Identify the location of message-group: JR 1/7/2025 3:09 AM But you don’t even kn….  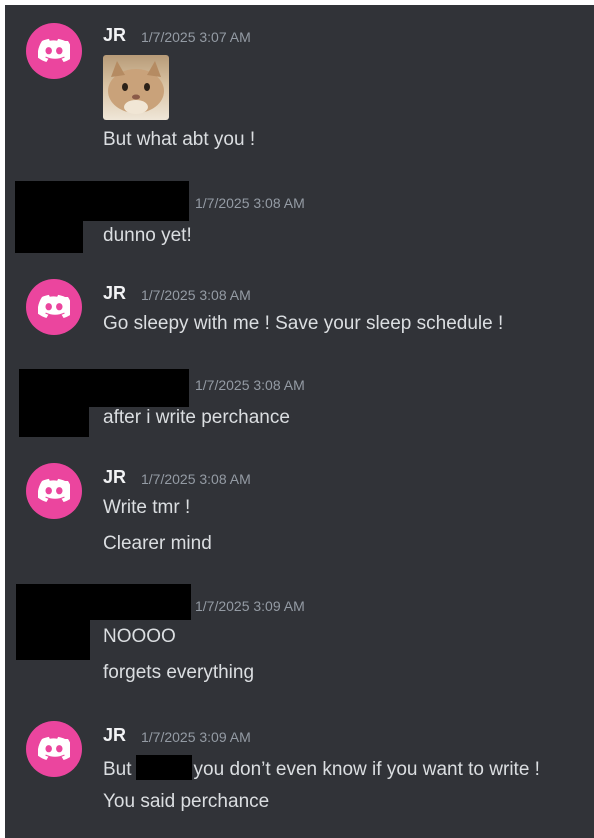
(299, 771).